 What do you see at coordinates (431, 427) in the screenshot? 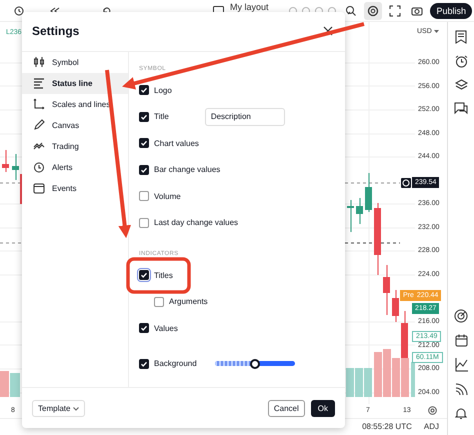
I see `adjustment-toggle: ADJ` at bounding box center [431, 427].